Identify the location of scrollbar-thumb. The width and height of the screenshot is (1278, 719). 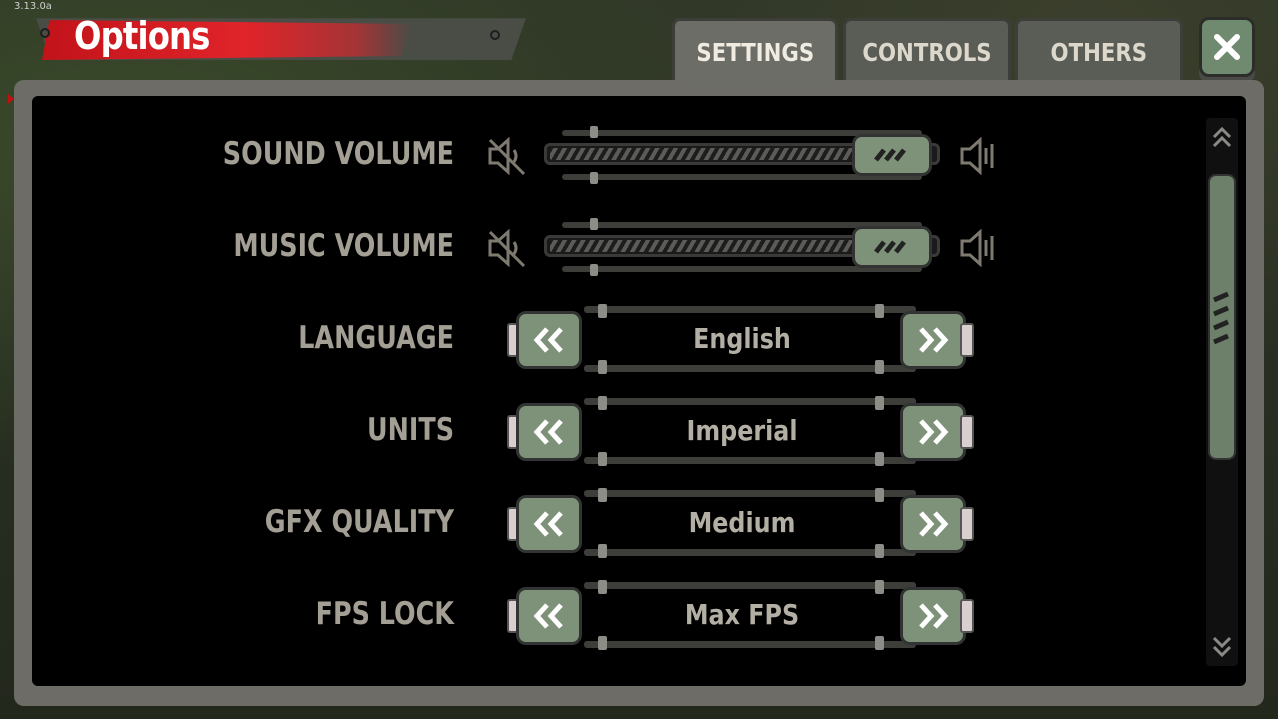
(1222, 317).